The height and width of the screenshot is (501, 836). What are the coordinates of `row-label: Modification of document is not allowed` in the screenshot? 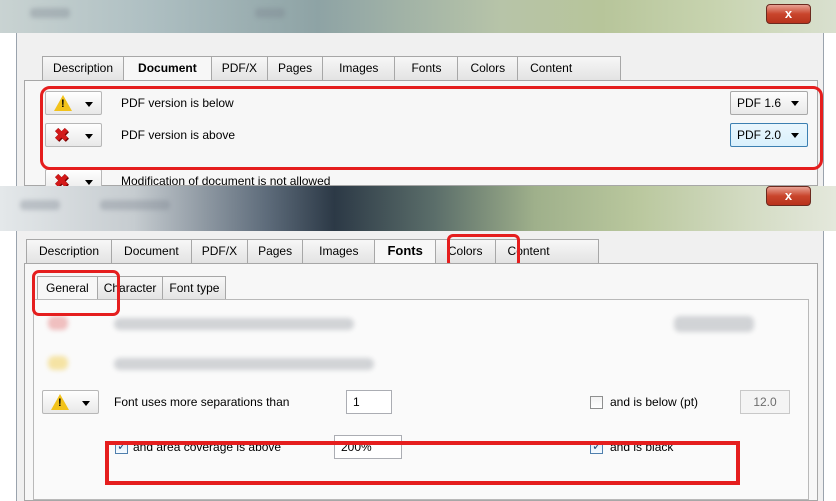 It's located at (226, 180).